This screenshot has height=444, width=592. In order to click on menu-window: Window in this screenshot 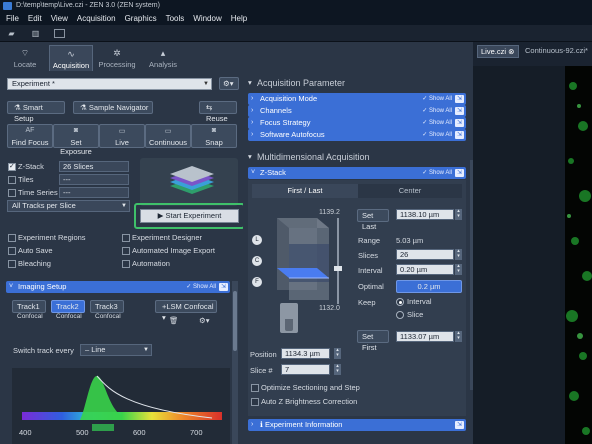, I will do `click(207, 18)`.